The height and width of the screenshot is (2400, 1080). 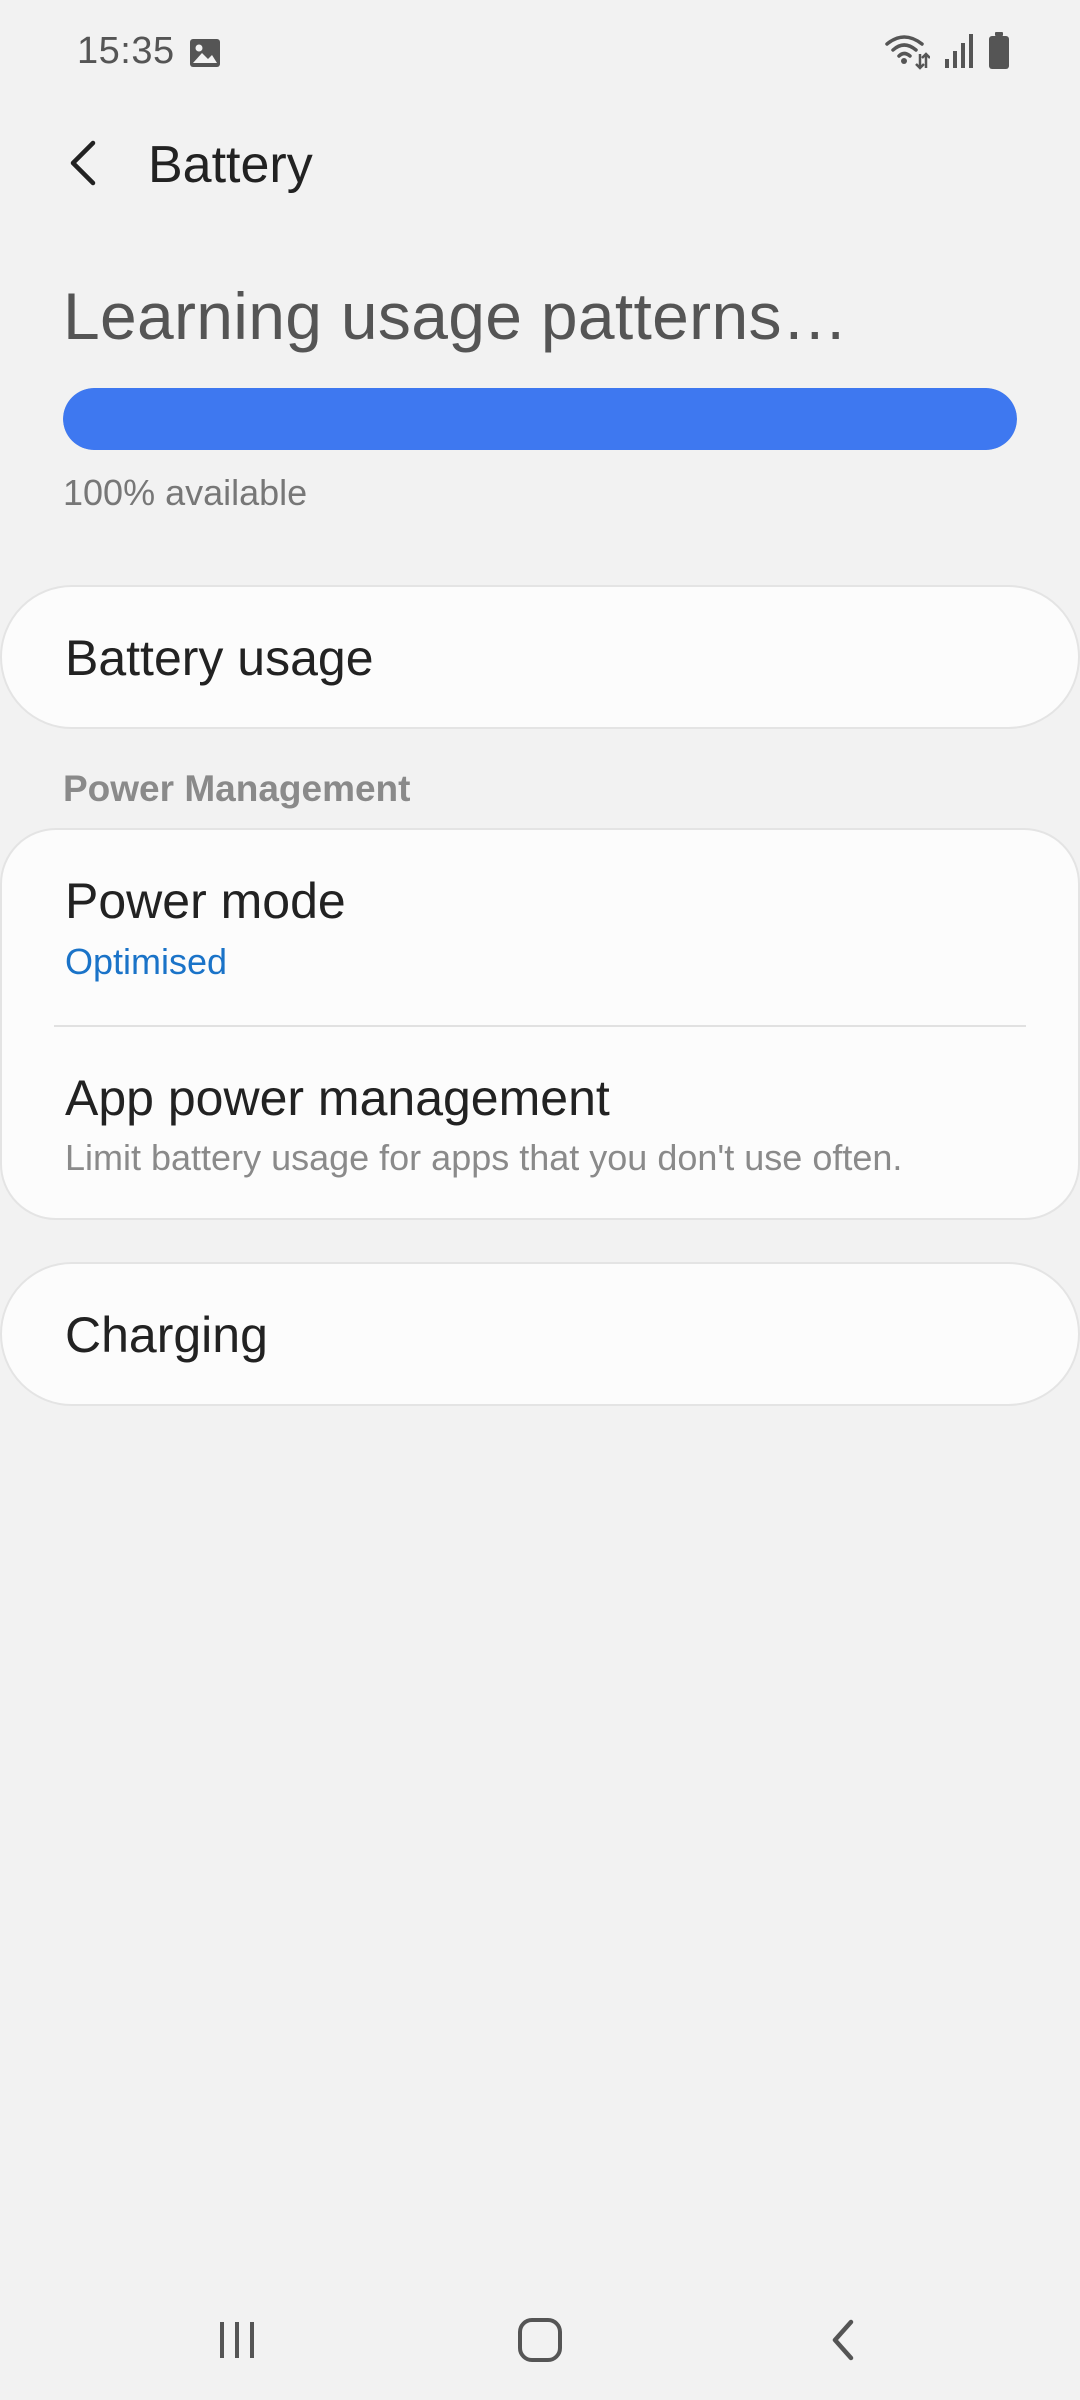 I want to click on battery-usage-label: Battery usage, so click(x=219, y=658).